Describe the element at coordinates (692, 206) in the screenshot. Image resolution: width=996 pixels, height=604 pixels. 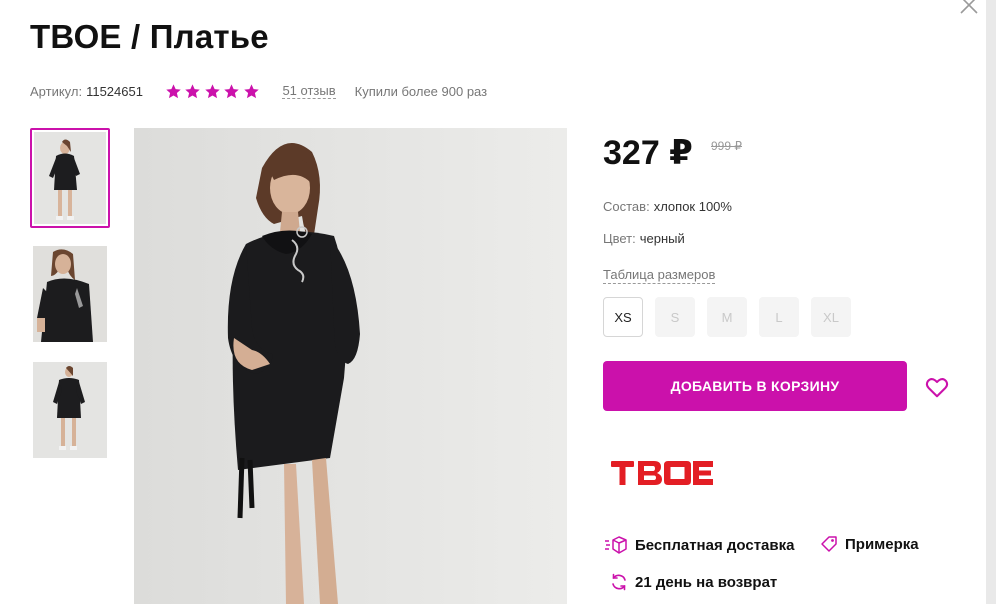
I see `composition-value: хлопок 100%` at that location.